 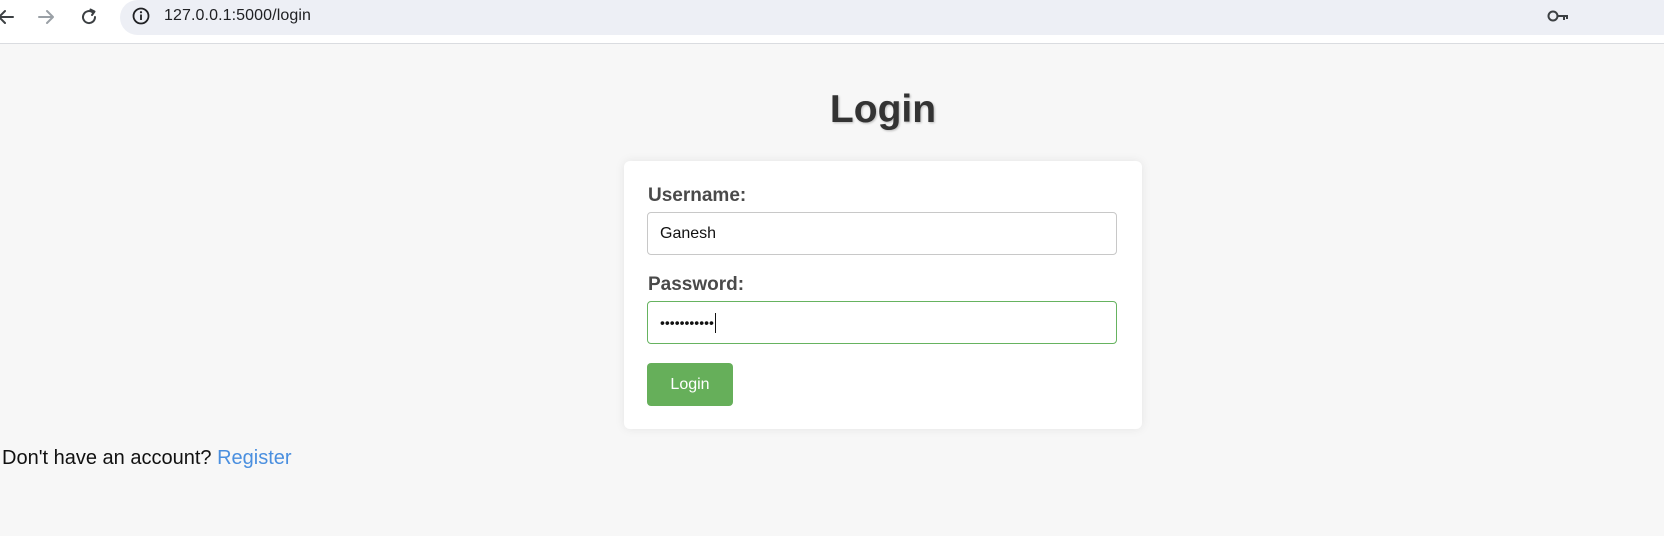 I want to click on register-prompt: Don't have an account? Register, so click(x=147, y=458).